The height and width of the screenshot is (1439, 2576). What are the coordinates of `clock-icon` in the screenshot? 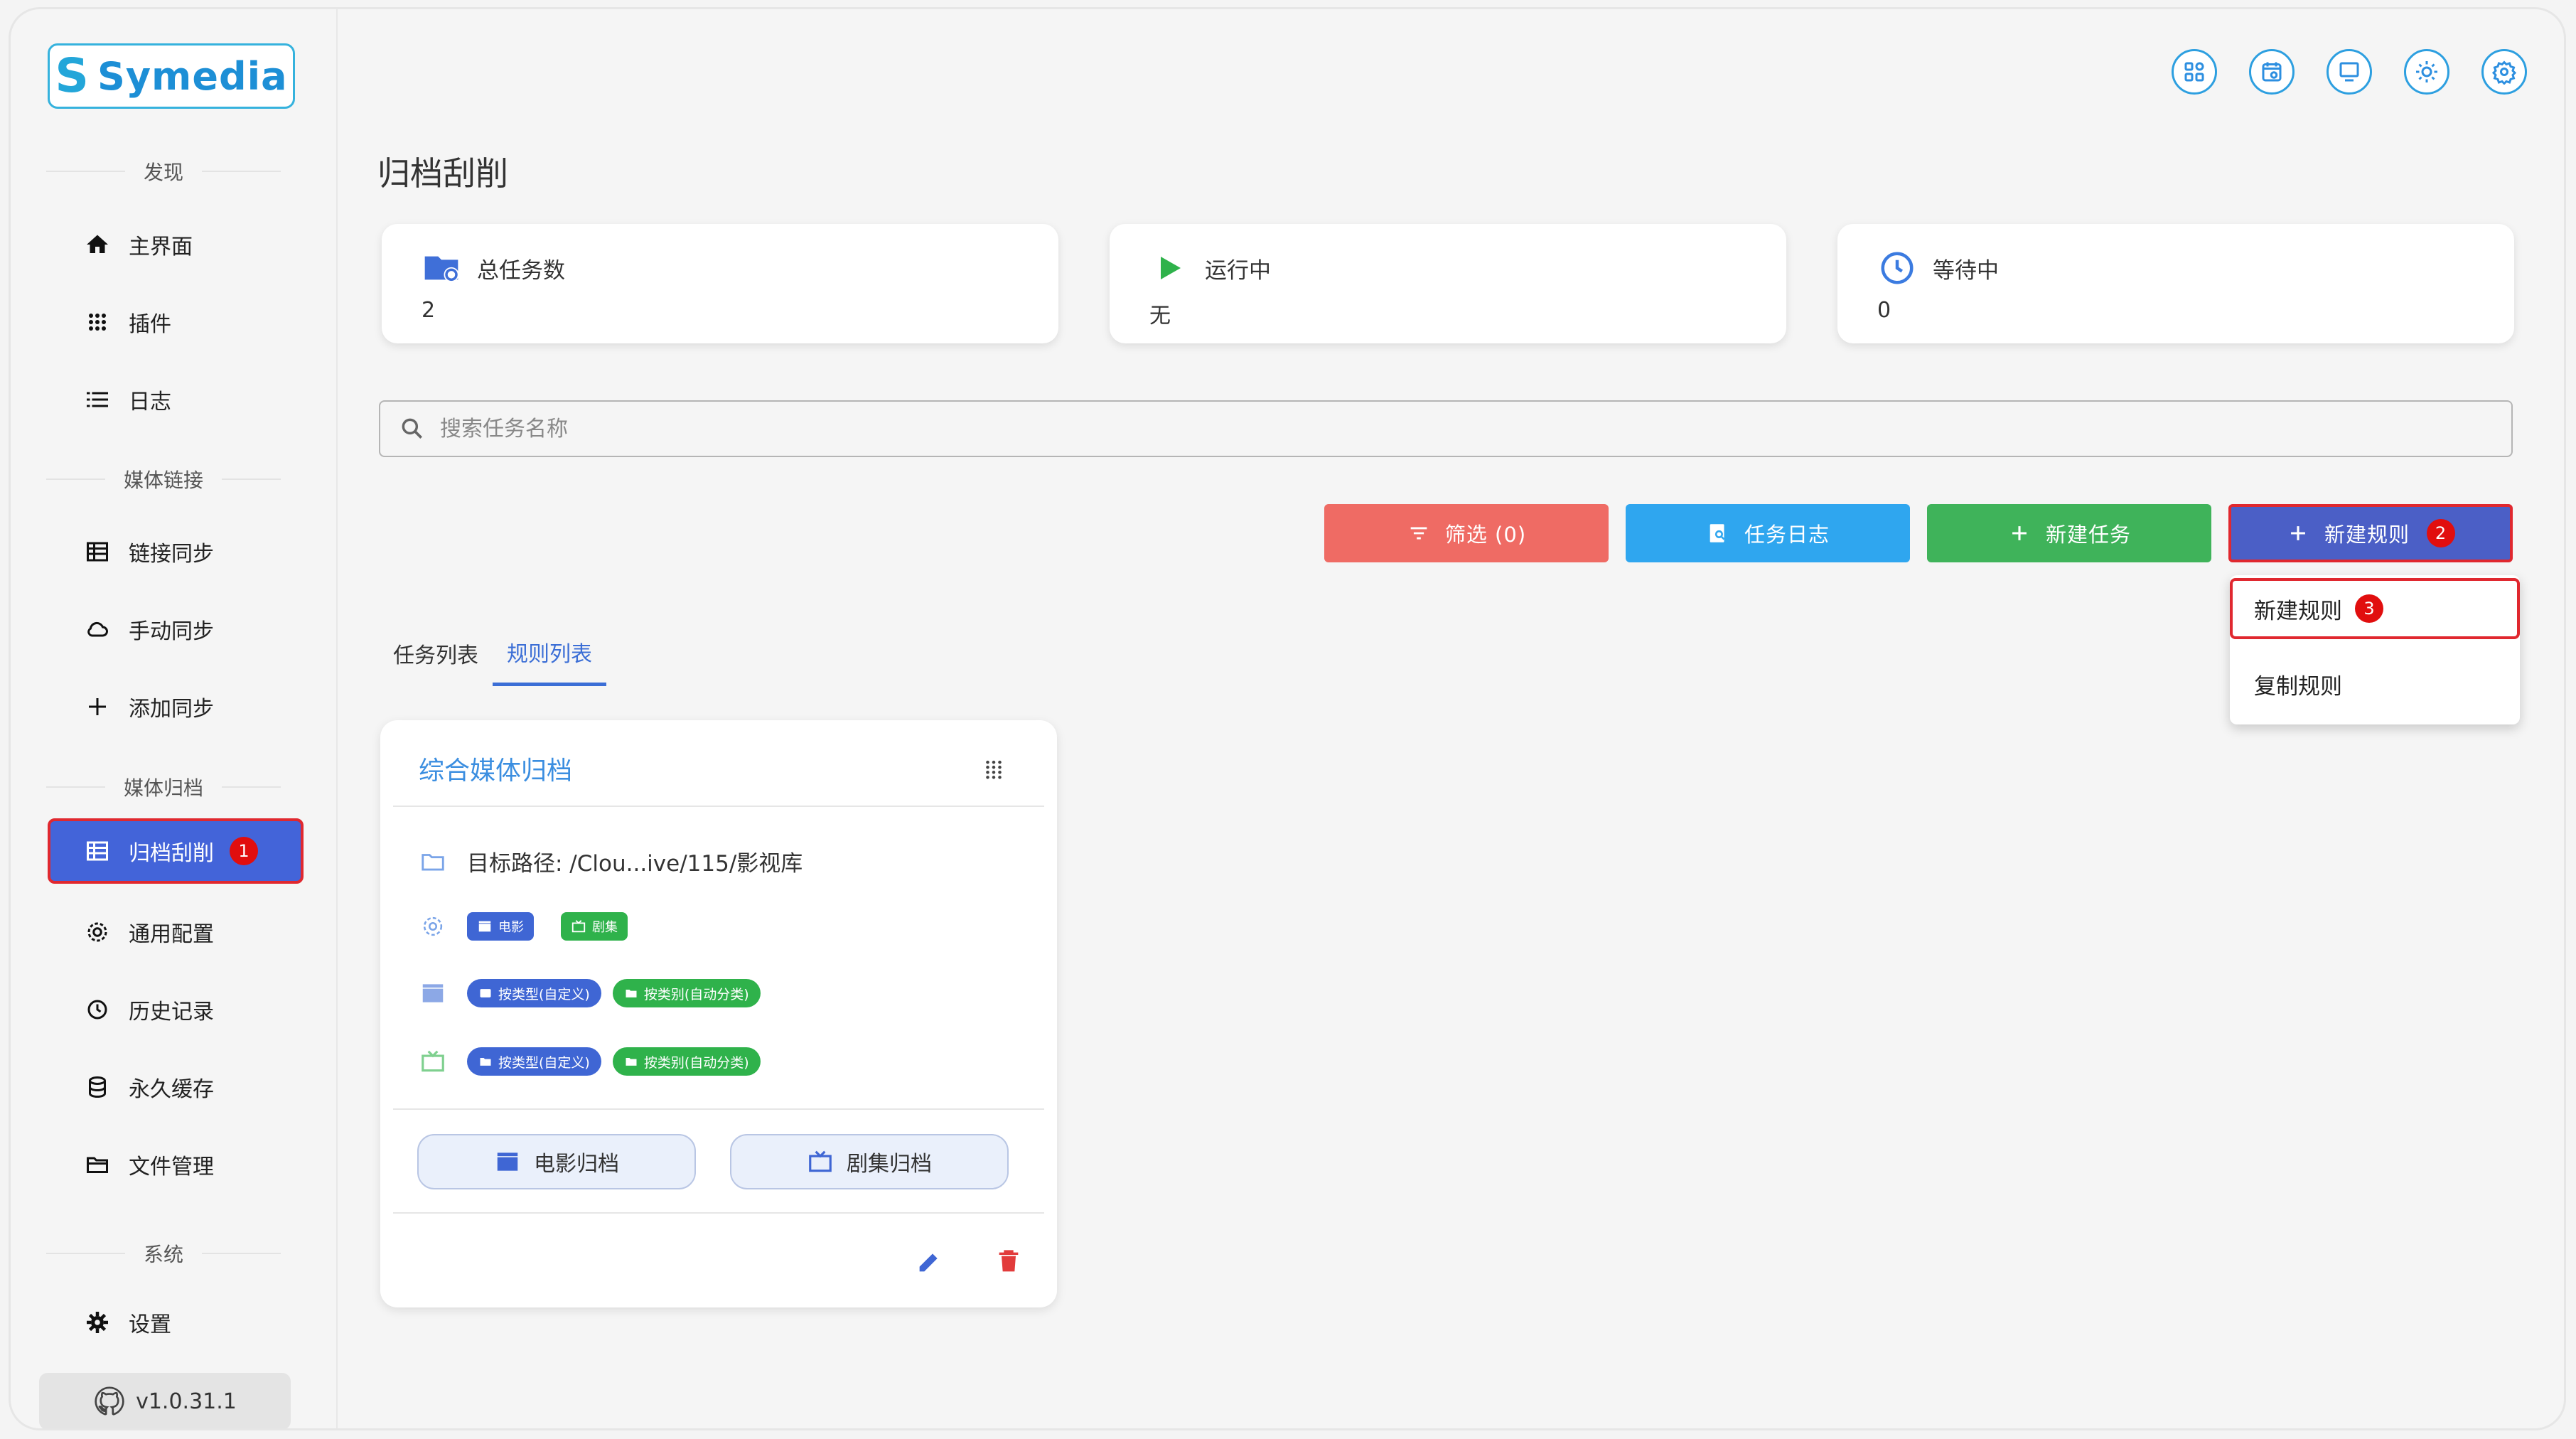 It's located at (1897, 268).